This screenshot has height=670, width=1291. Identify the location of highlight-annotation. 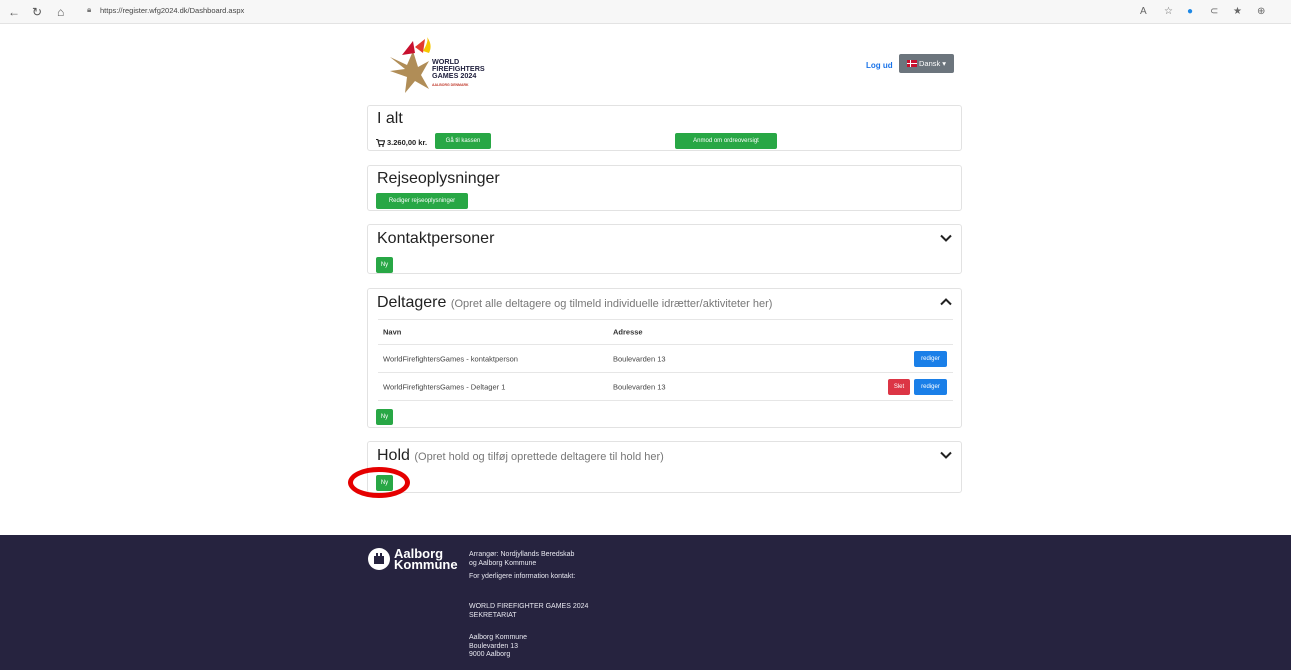
(379, 482).